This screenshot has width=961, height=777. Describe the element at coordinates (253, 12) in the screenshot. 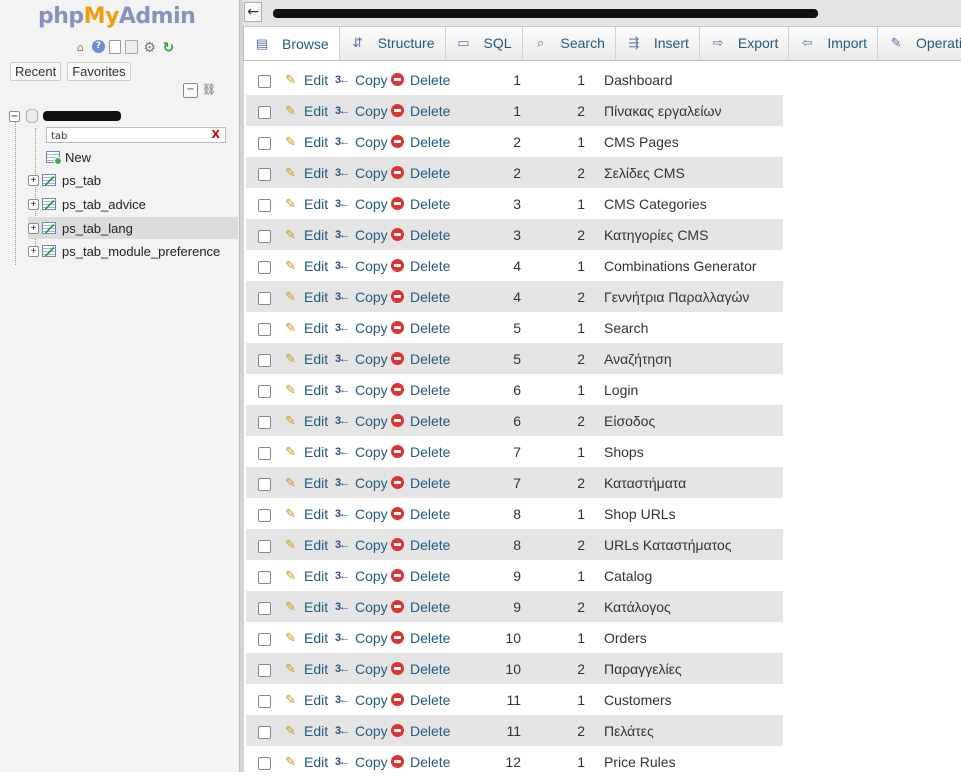

I see `back-arrow-icon: ←` at that location.